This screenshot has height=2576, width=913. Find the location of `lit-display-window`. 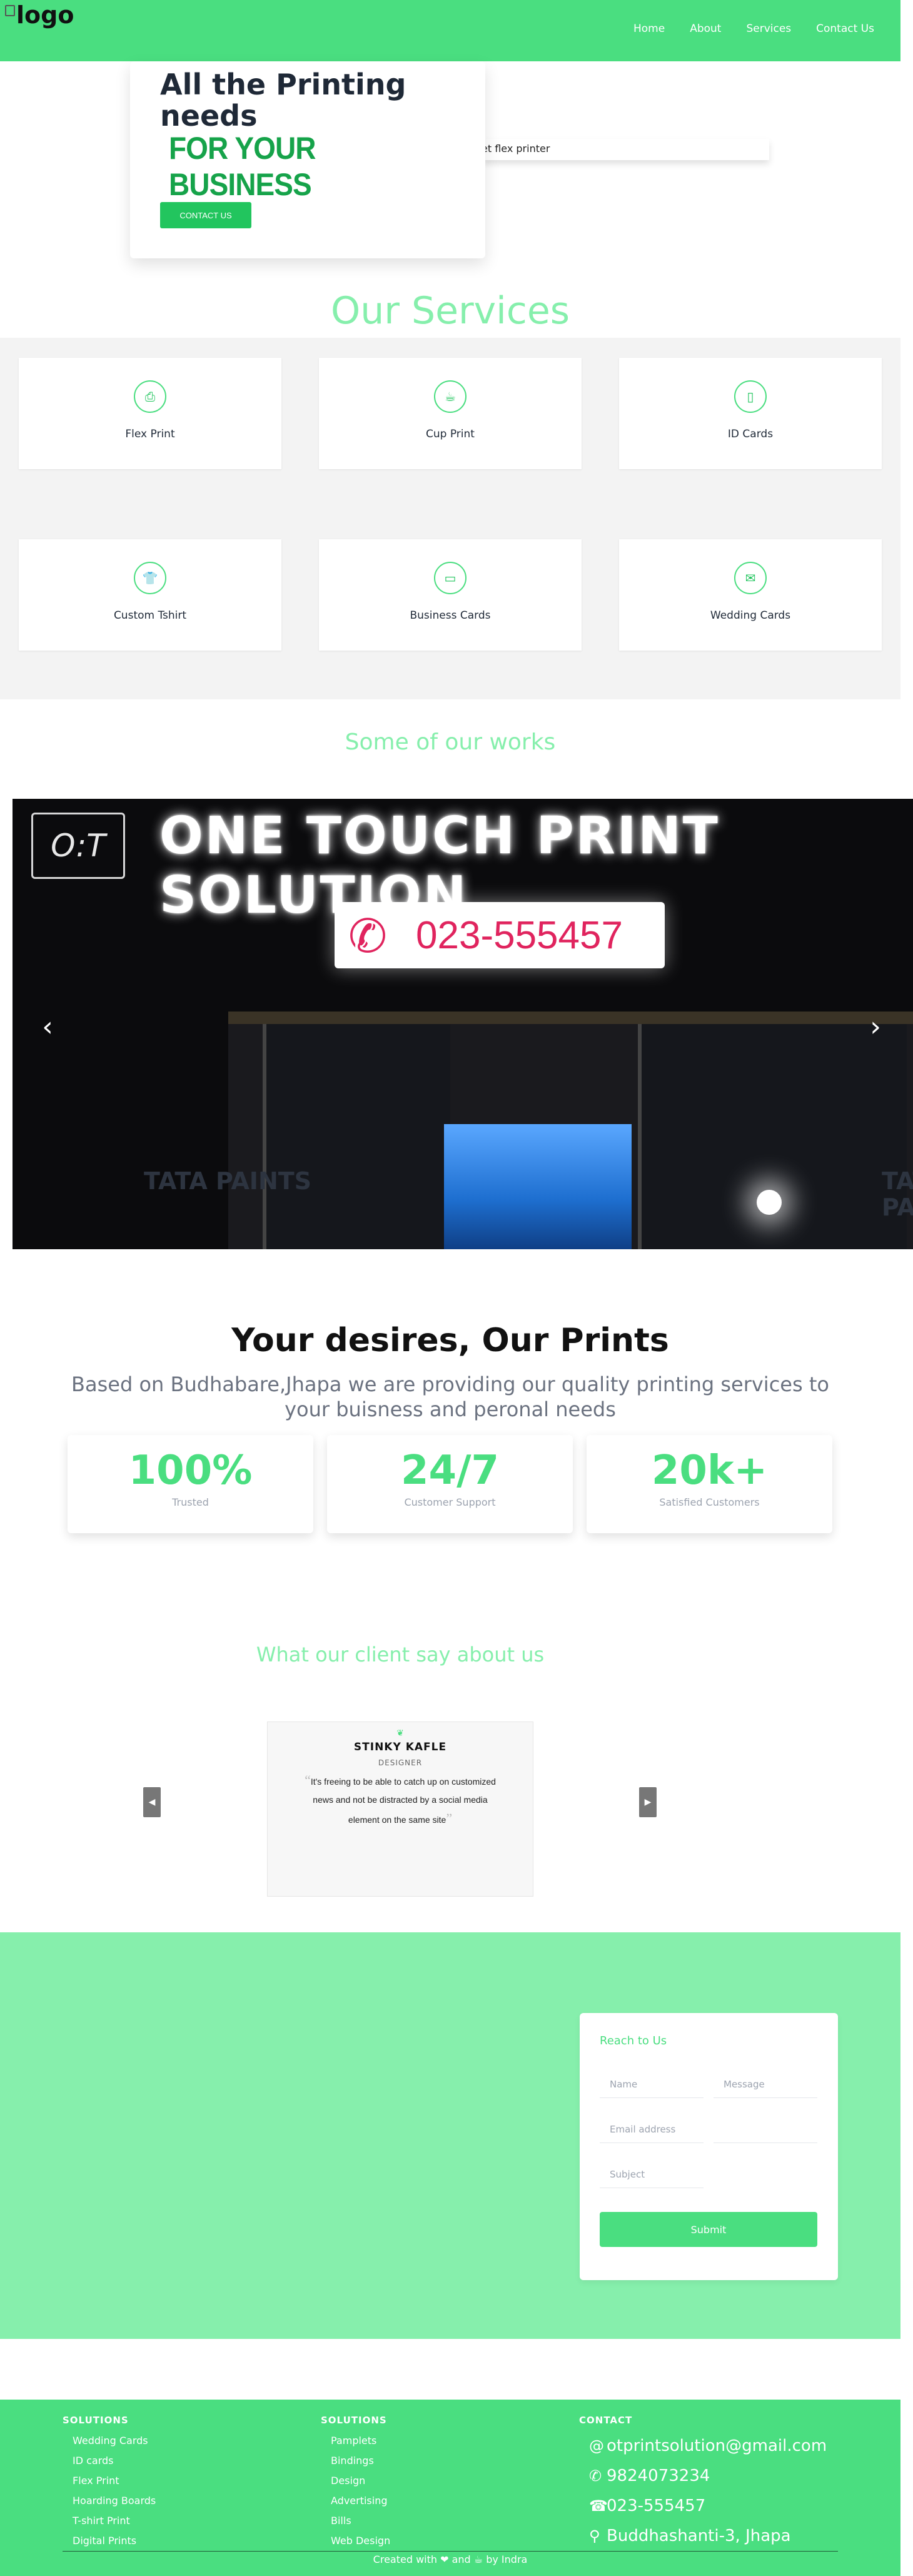

lit-display-window is located at coordinates (538, 1186).